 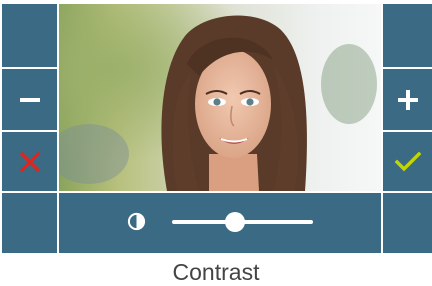 I want to click on checkmark-icon, so click(x=407, y=161).